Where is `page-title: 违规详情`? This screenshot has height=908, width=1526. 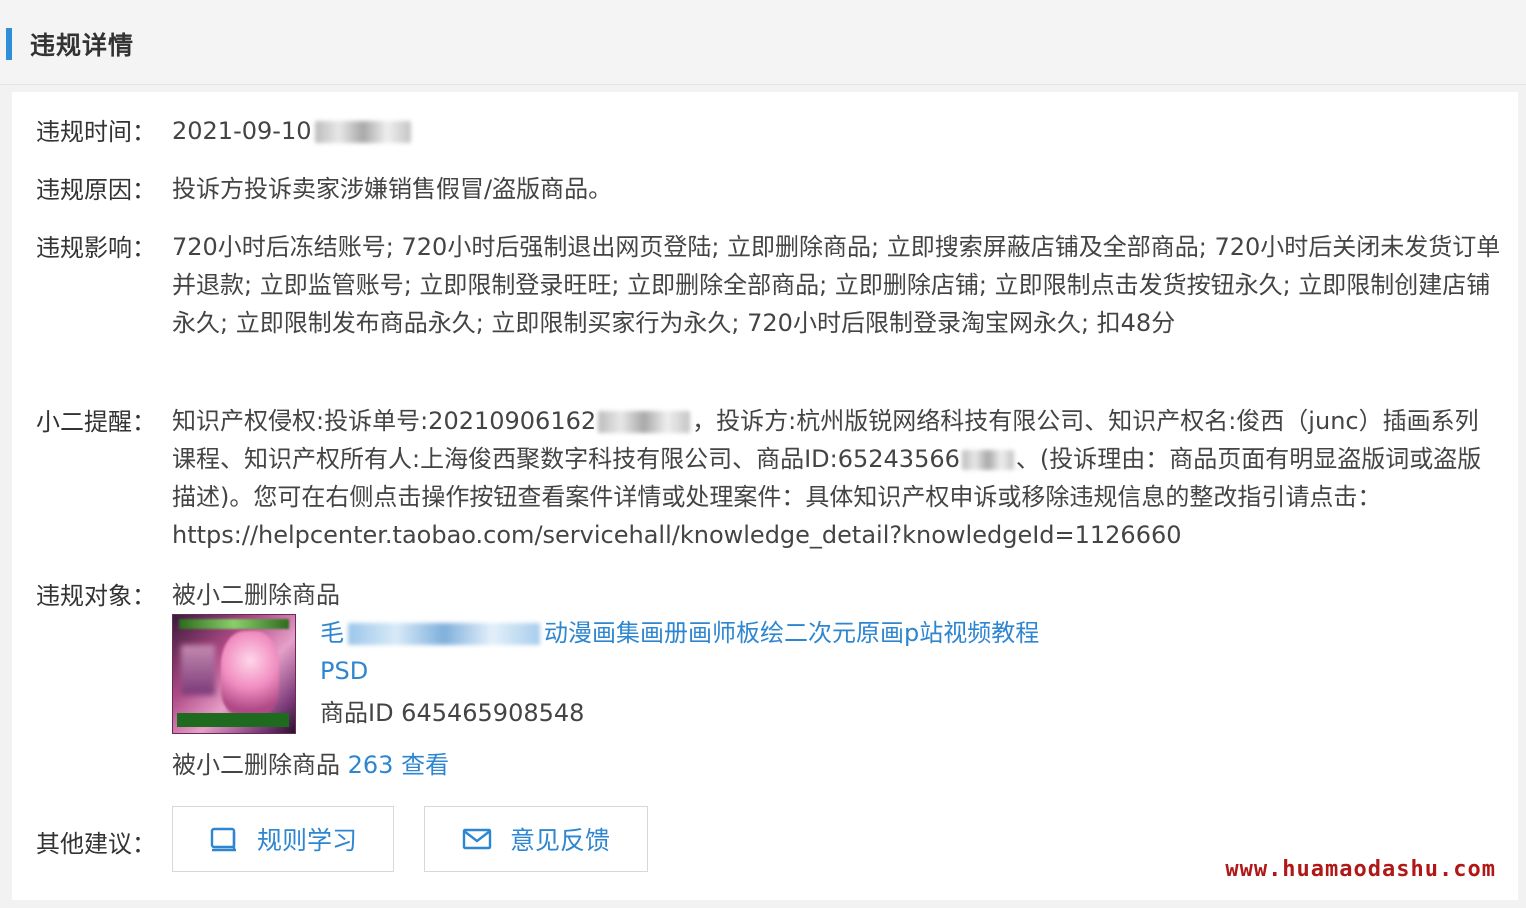 page-title: 违规详情 is located at coordinates (82, 45).